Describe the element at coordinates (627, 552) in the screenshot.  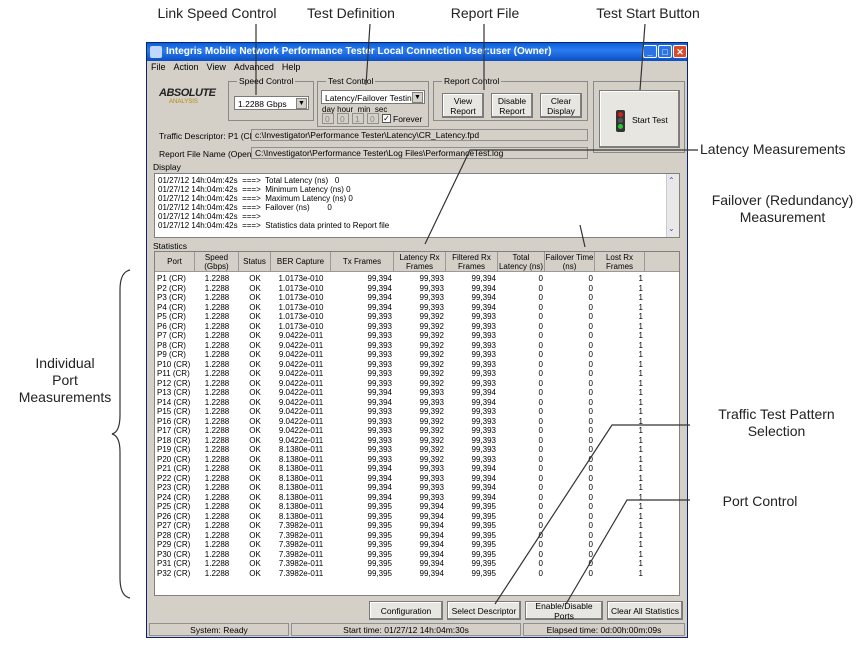
I see `port-control-line` at that location.